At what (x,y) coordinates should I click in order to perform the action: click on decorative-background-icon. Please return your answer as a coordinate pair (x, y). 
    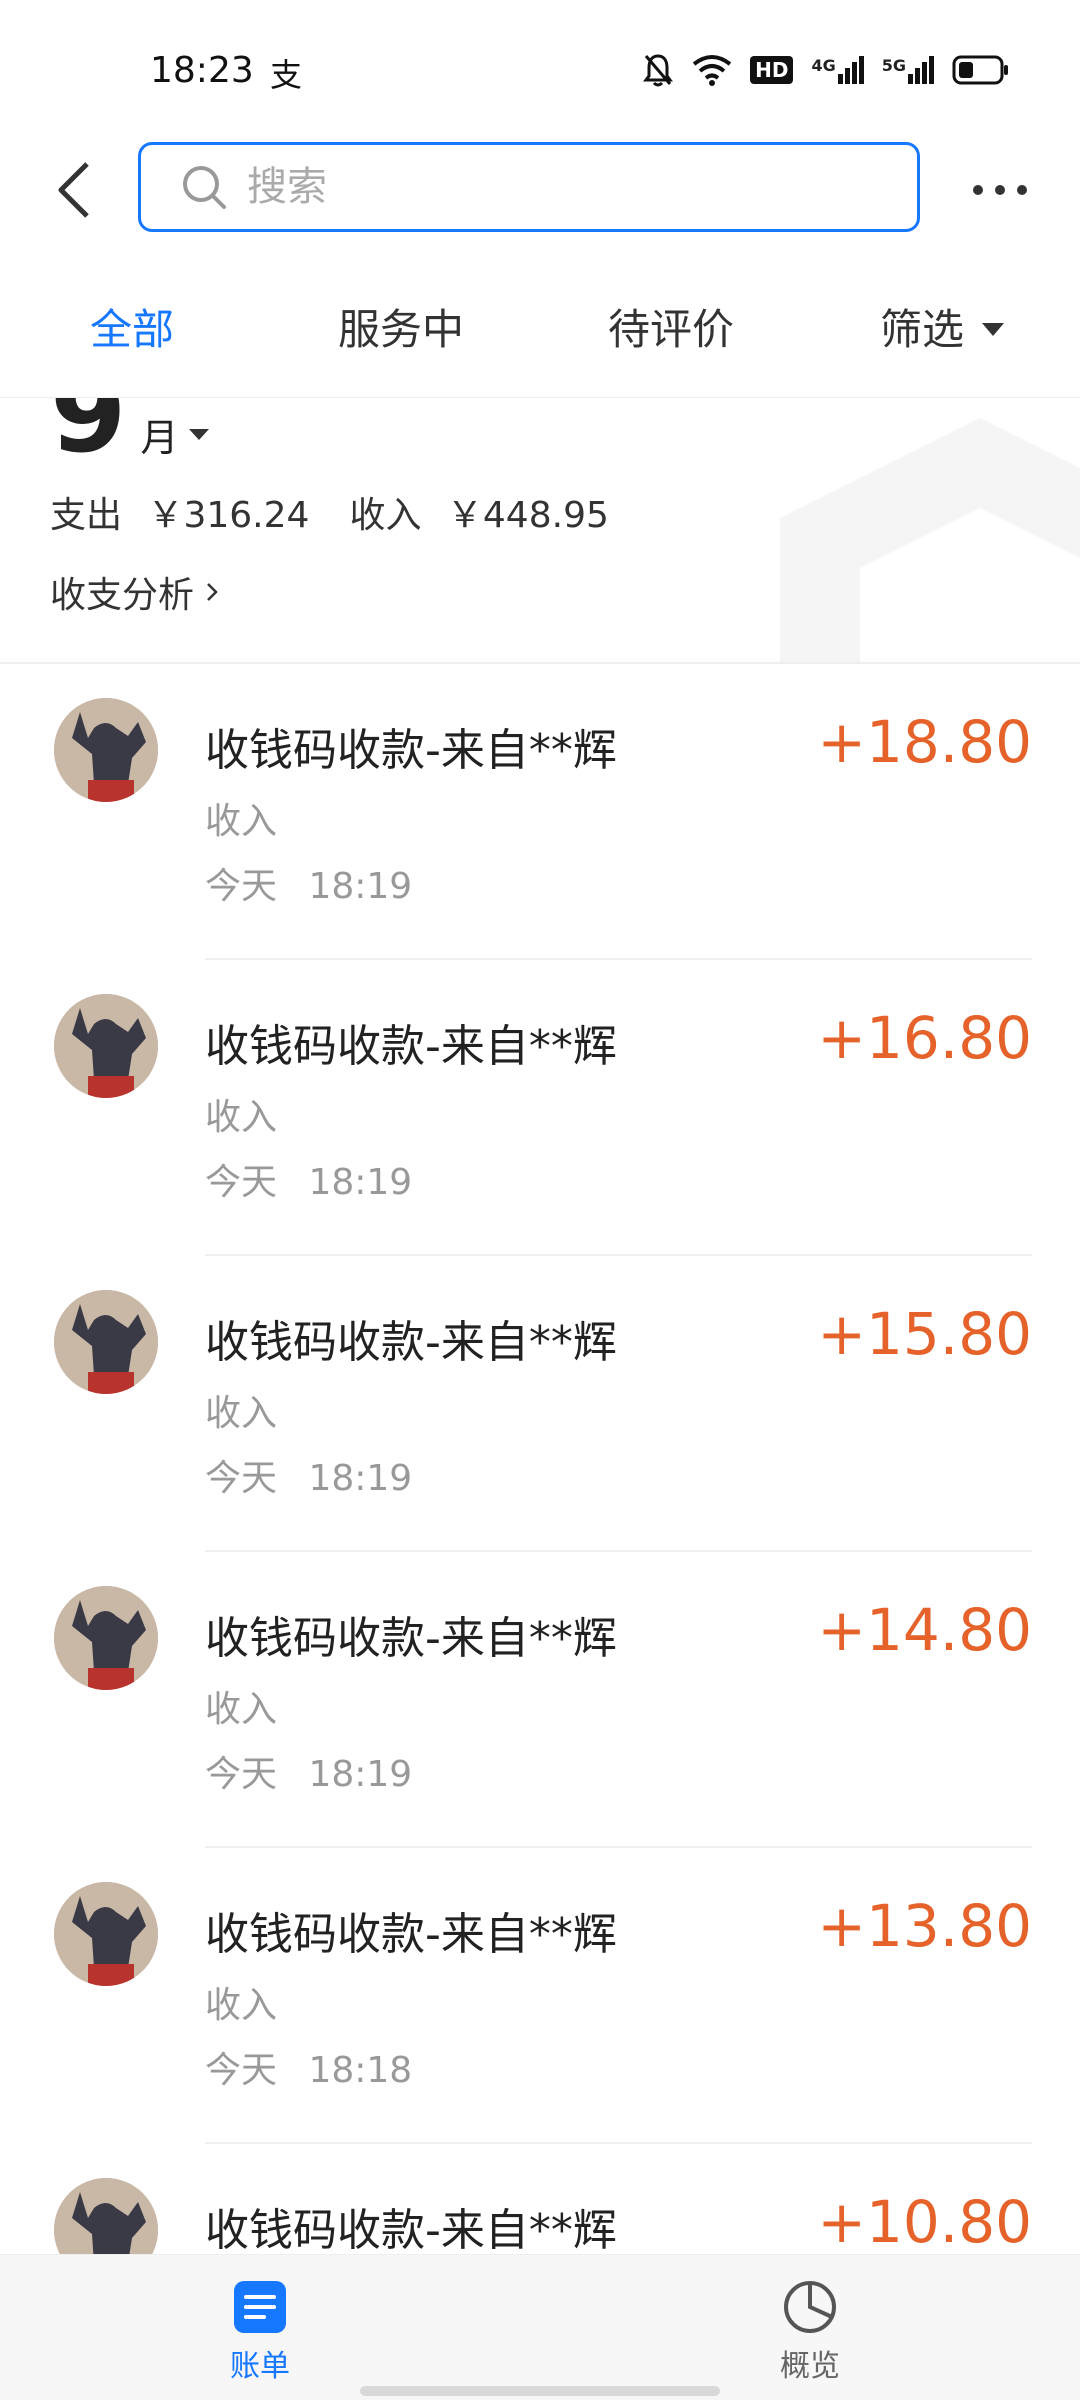
    Looking at the image, I should click on (930, 540).